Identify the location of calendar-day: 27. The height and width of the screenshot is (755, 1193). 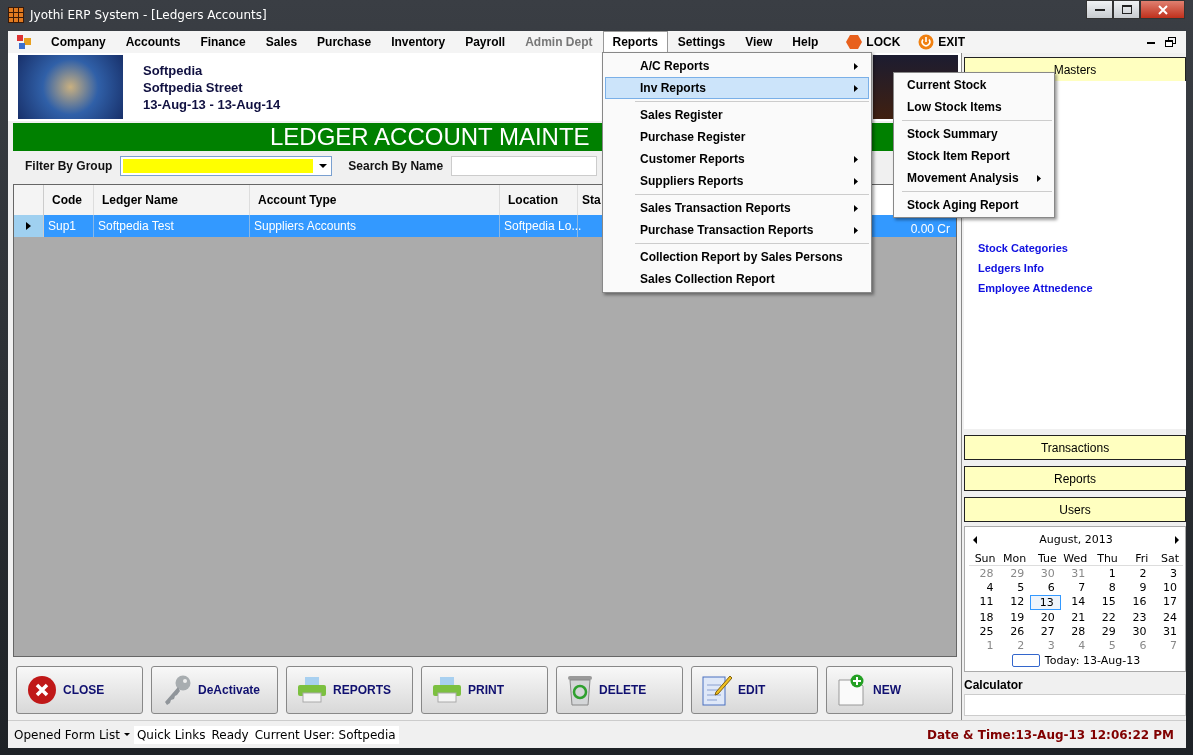
(1045, 631).